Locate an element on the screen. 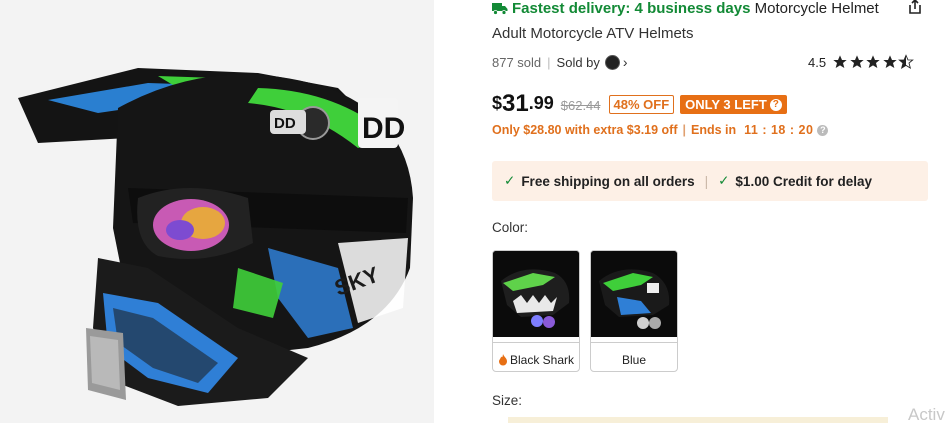 This screenshot has width=946, height=423. delivery-text: Fastest delivery: 4 business days is located at coordinates (631, 8).